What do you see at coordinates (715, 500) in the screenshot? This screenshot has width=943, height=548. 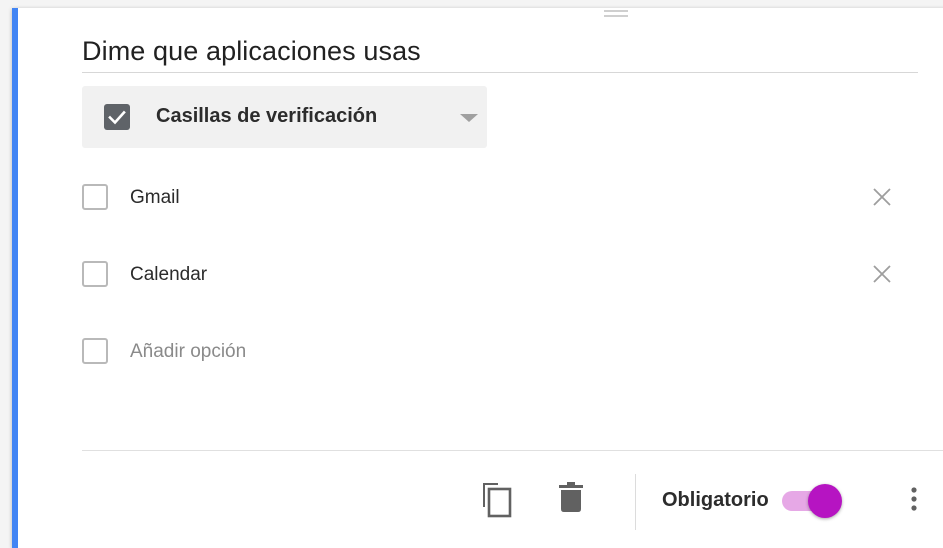 I see `required-label: Obligatorio` at bounding box center [715, 500].